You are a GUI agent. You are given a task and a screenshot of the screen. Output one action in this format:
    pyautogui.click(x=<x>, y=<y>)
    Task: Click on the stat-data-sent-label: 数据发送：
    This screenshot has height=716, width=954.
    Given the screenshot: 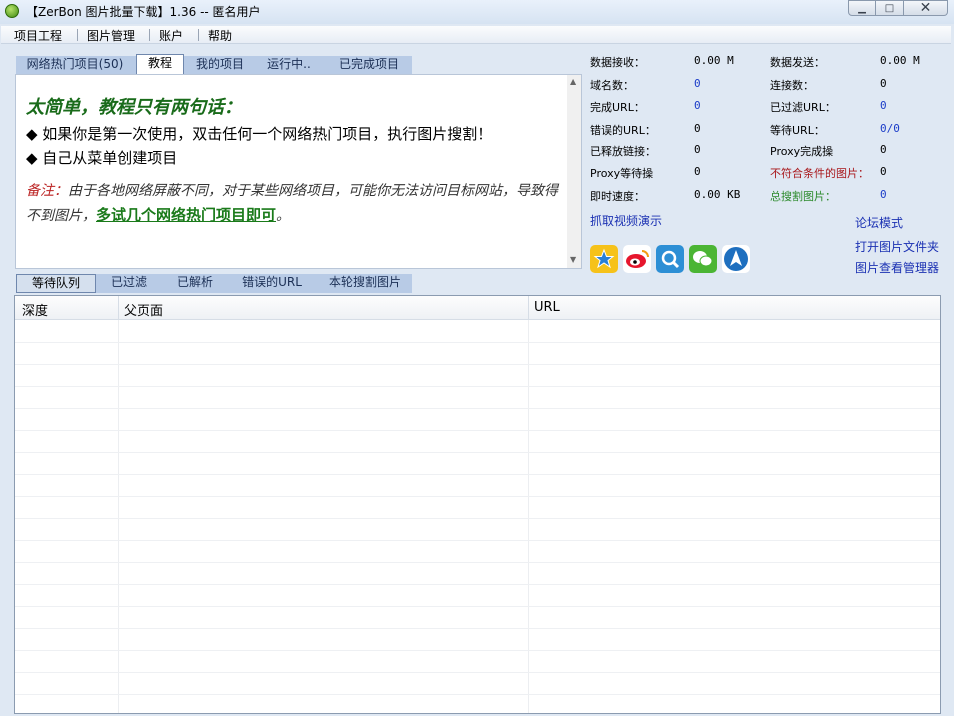 What is the action you would take?
    pyautogui.click(x=797, y=62)
    